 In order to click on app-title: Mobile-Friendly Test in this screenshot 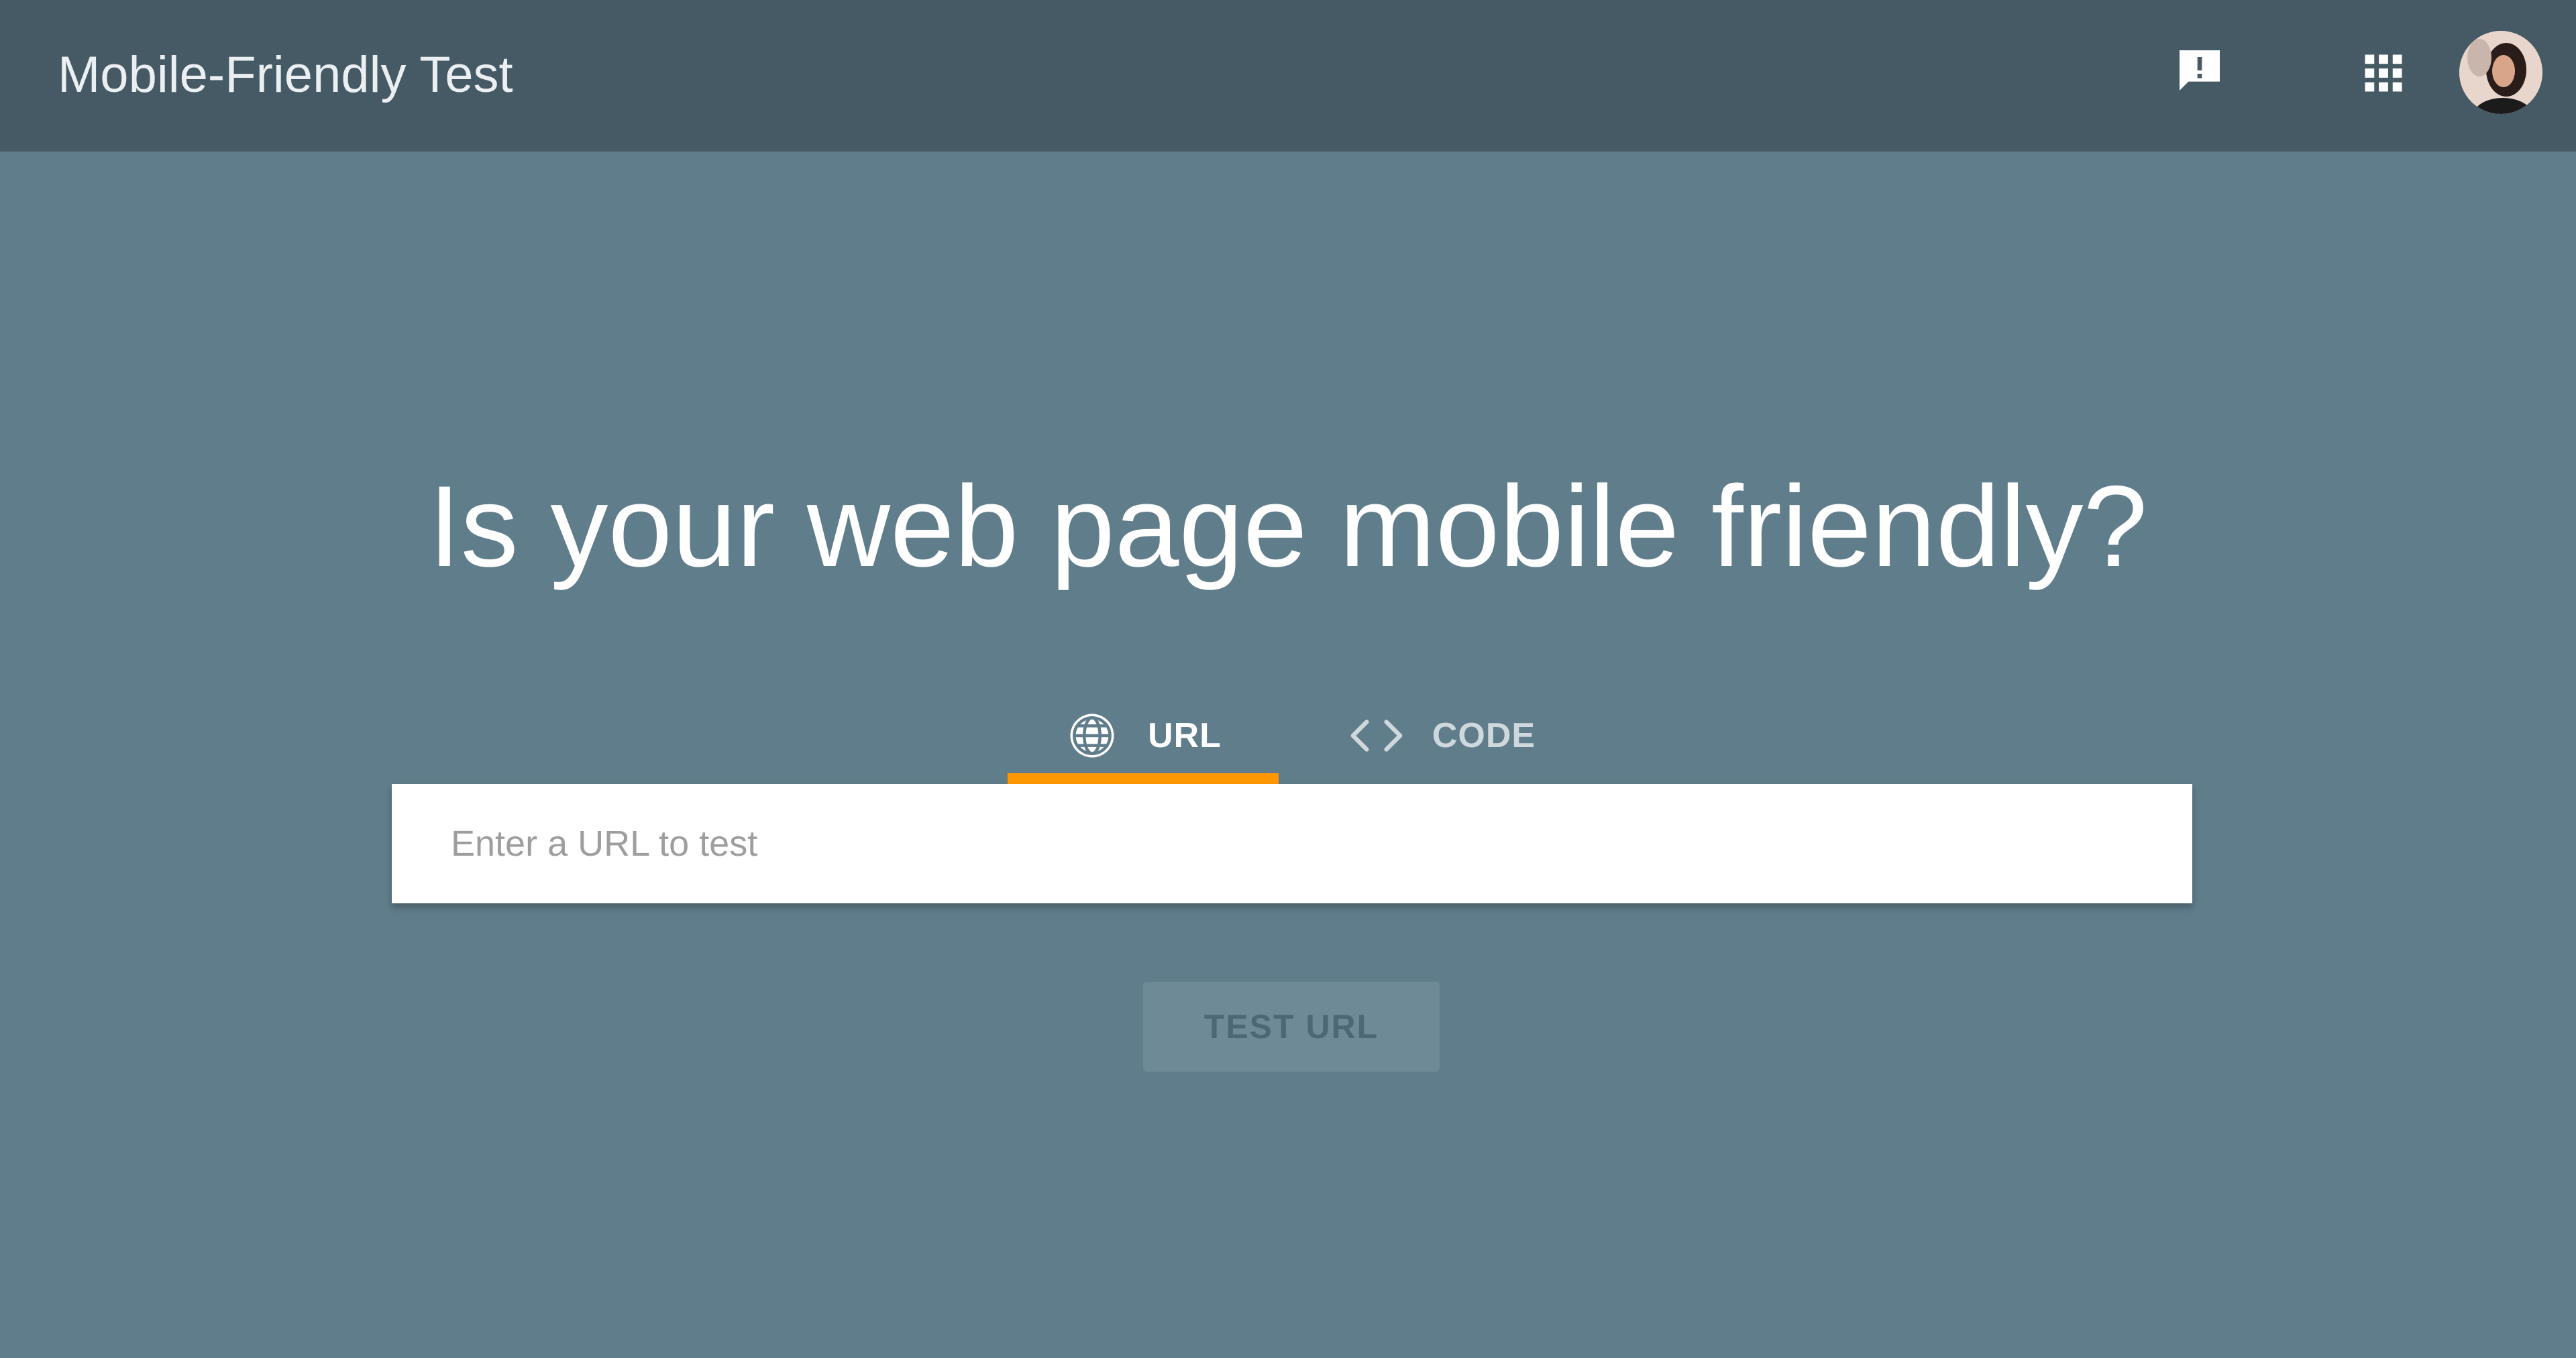, I will do `click(285, 74)`.